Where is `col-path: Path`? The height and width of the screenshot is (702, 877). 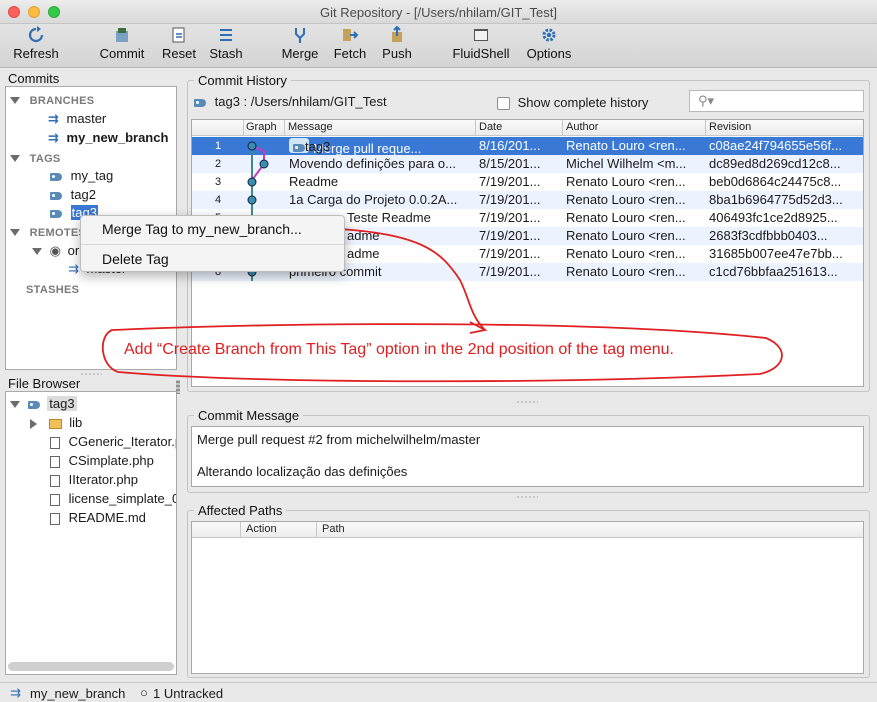
col-path: Path is located at coordinates (333, 529).